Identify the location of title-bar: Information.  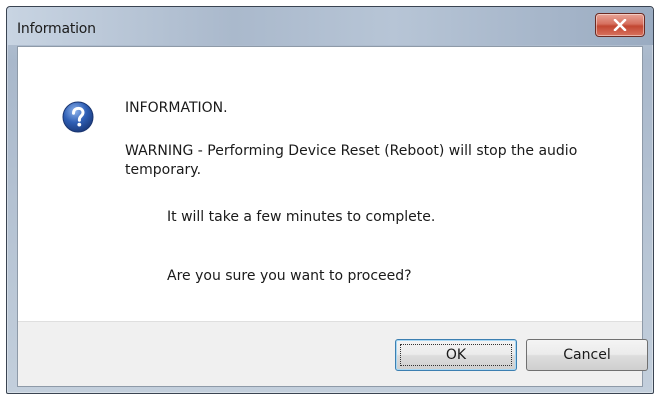
(330, 26).